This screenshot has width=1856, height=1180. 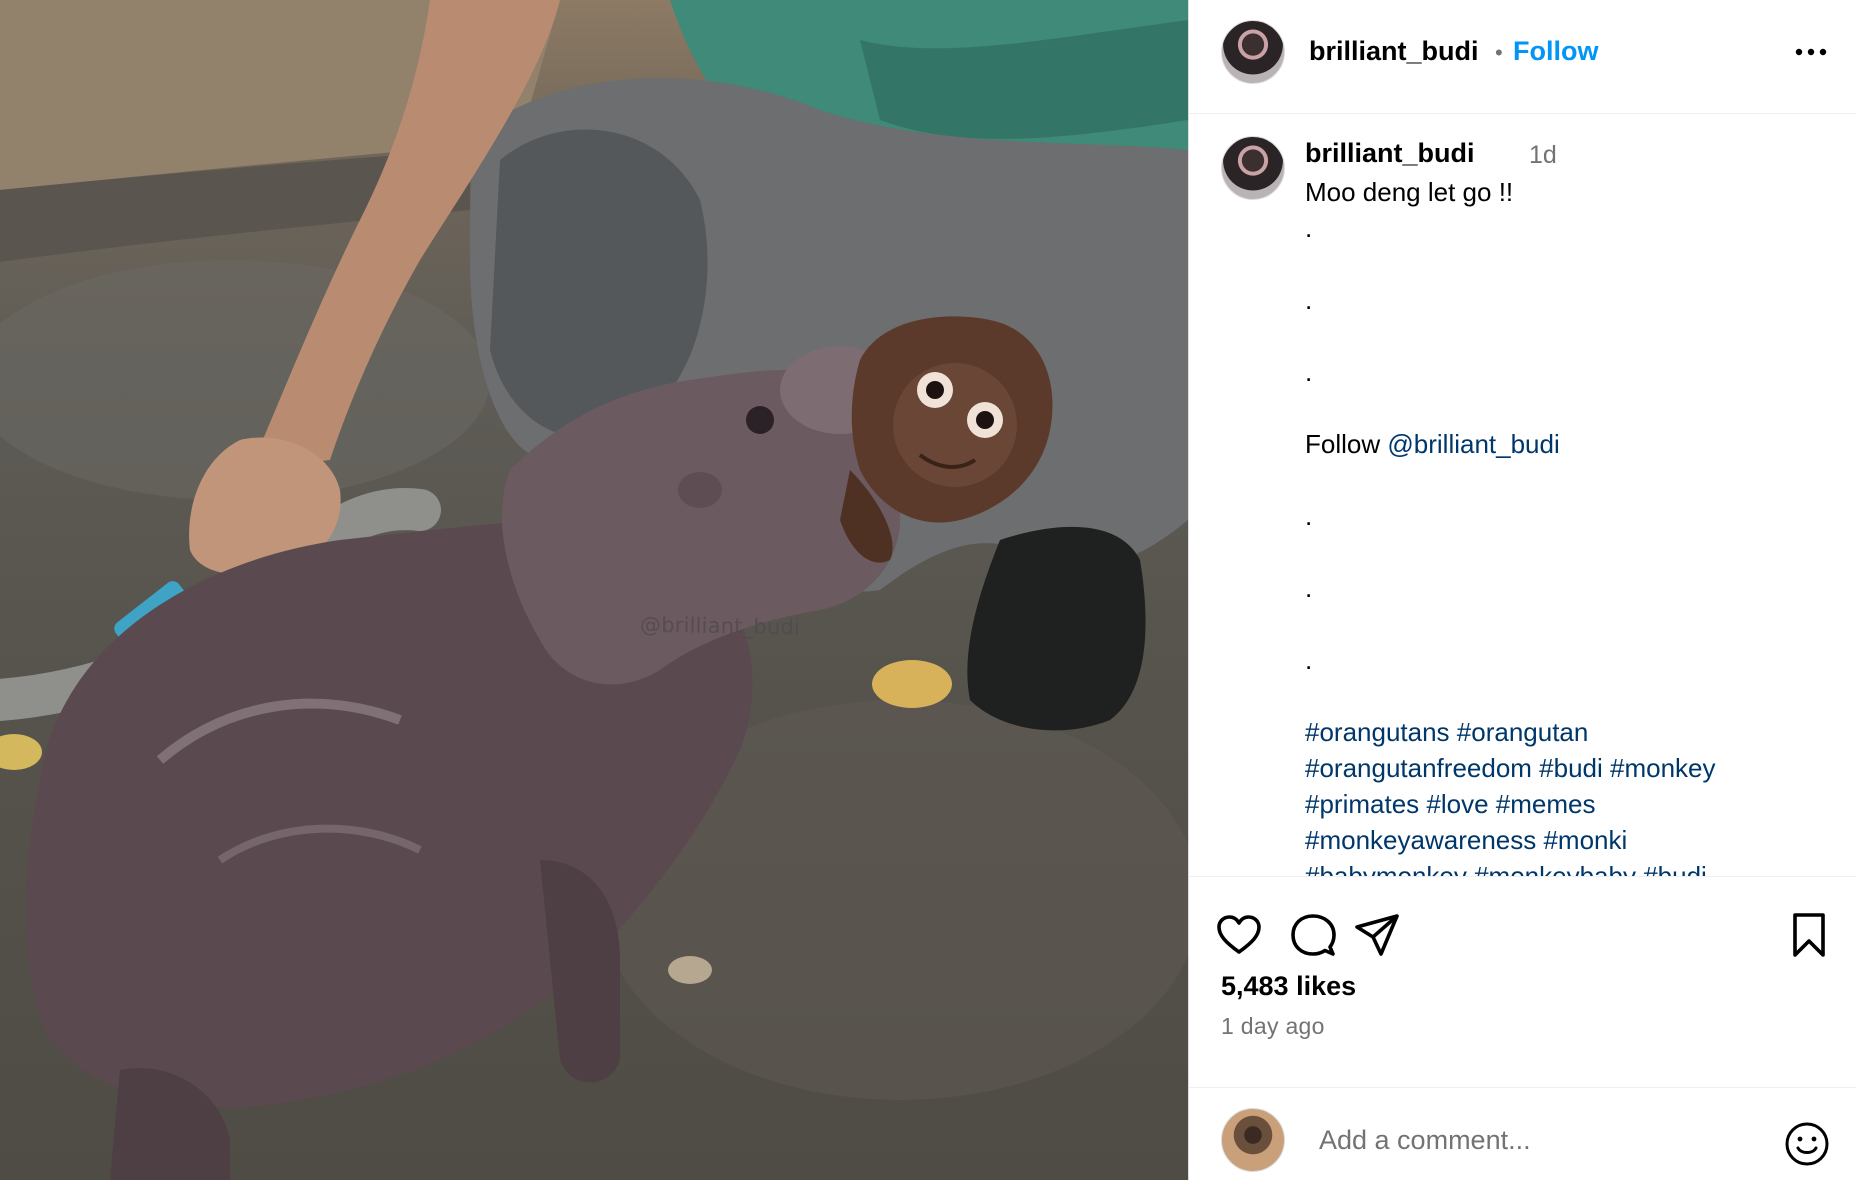 I want to click on hashtag-line: #monkeyawareness #monki, so click(x=1565, y=840).